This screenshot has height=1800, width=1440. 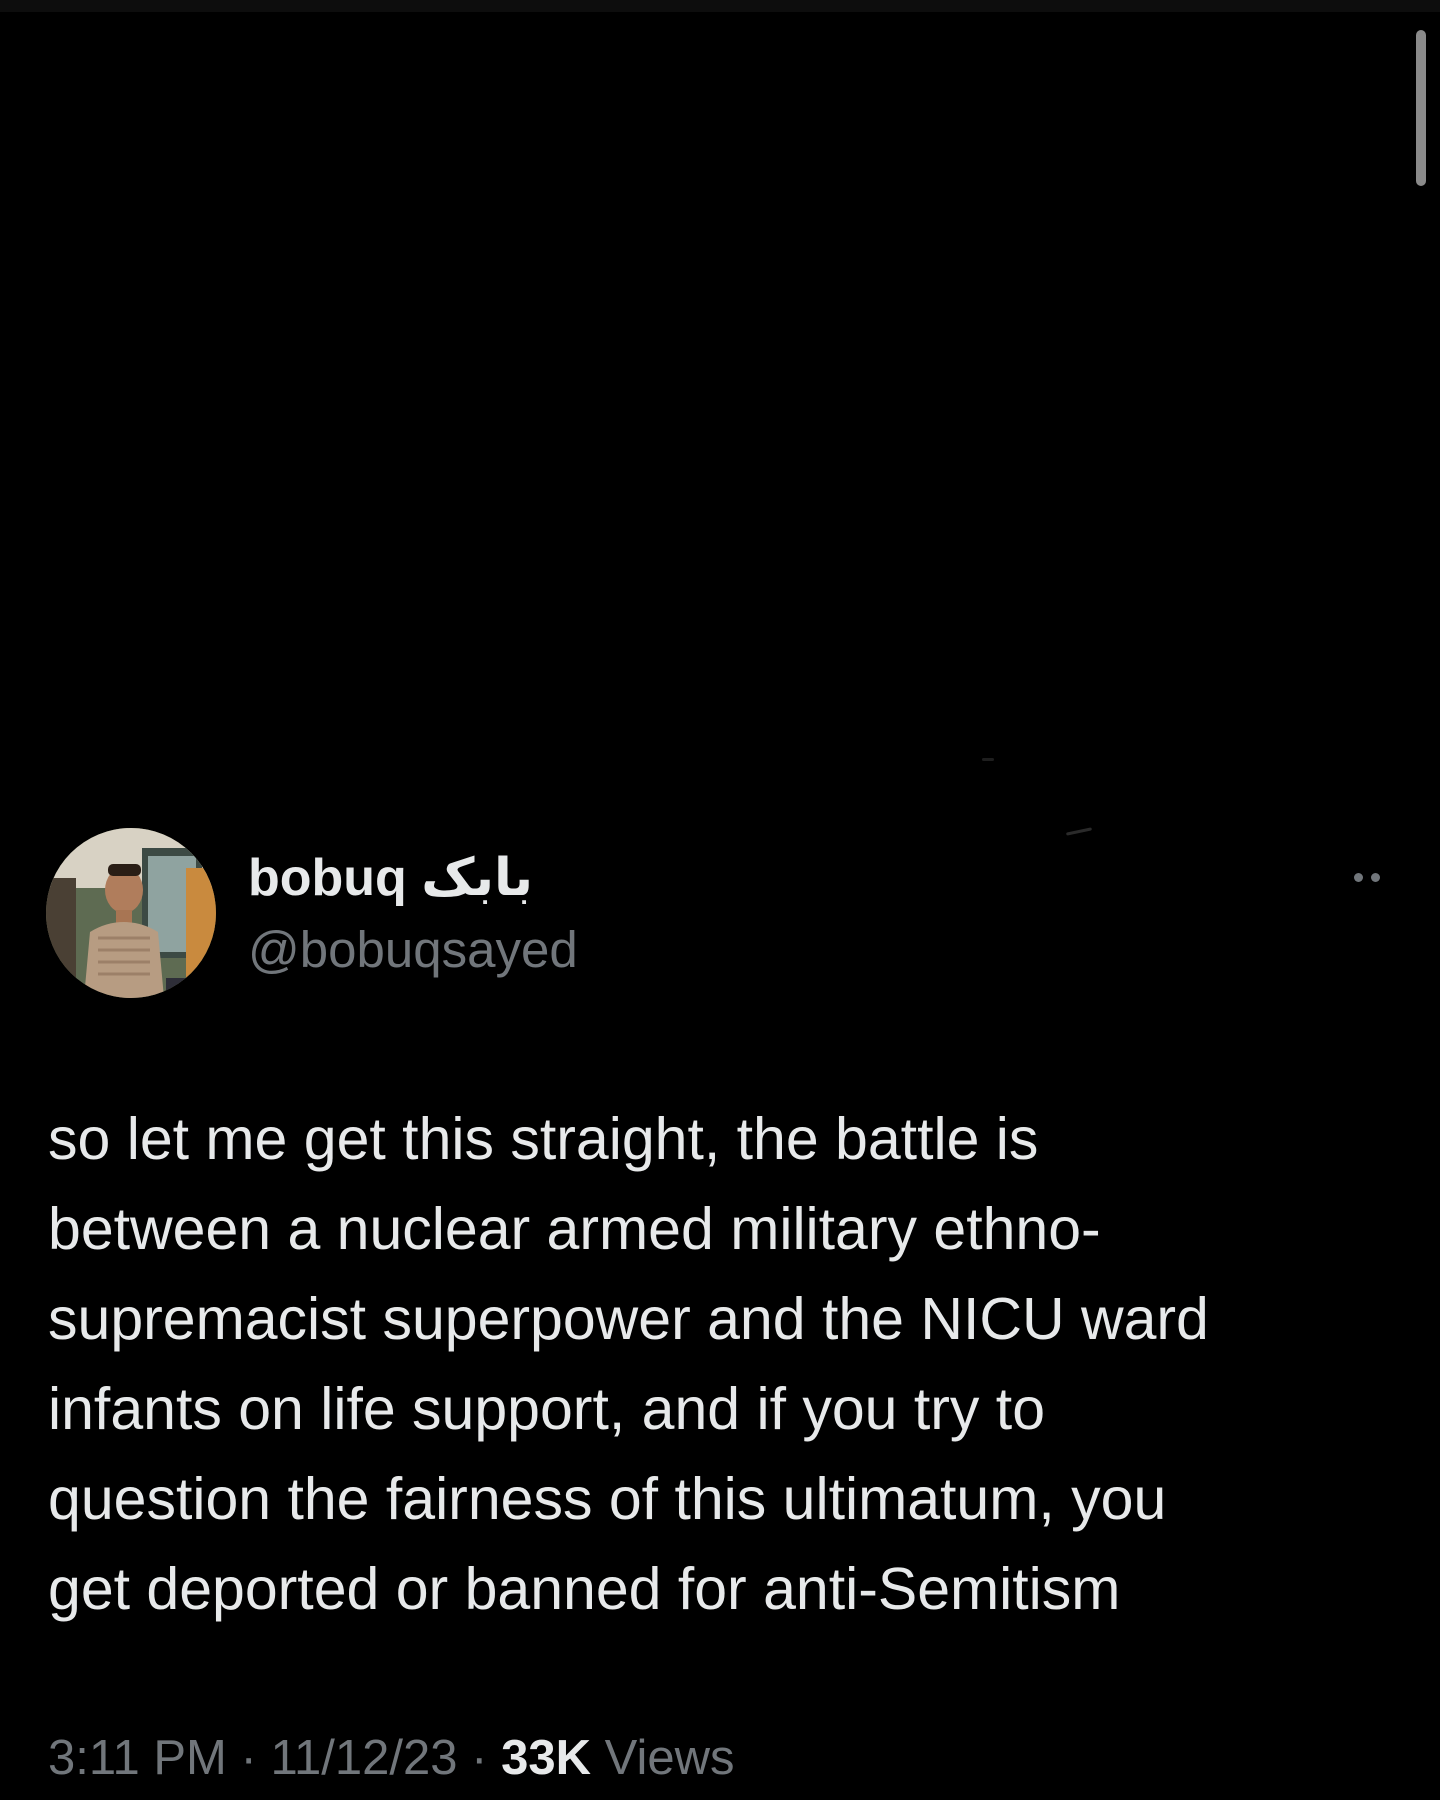 I want to click on views-label: Views, so click(x=669, y=1758).